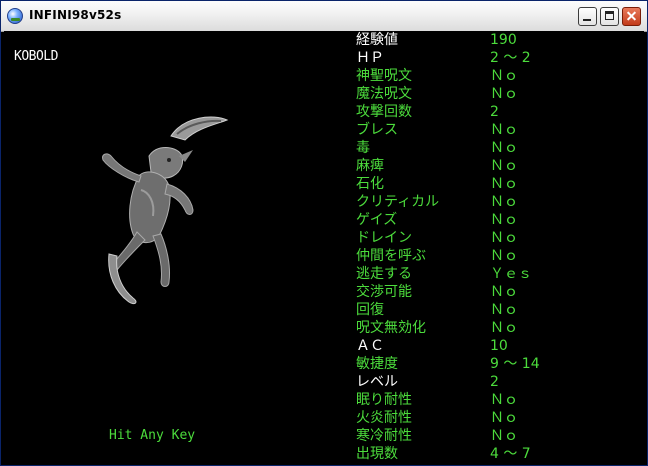 This screenshot has height=466, width=648. I want to click on stat-row-call-allies: 仲間を呼ぶ Ｎｏ, so click(500, 256).